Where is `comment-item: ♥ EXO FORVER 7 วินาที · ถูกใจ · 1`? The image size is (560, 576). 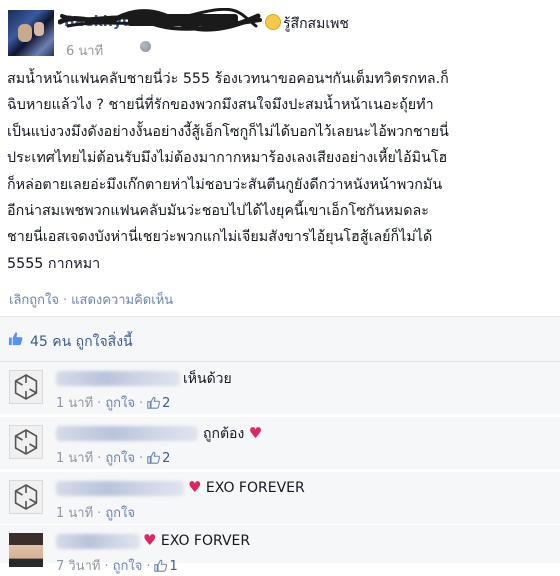 comment-item: ♥ EXO FORVER 7 วินาที · ถูกใจ · 1 is located at coordinates (280, 549).